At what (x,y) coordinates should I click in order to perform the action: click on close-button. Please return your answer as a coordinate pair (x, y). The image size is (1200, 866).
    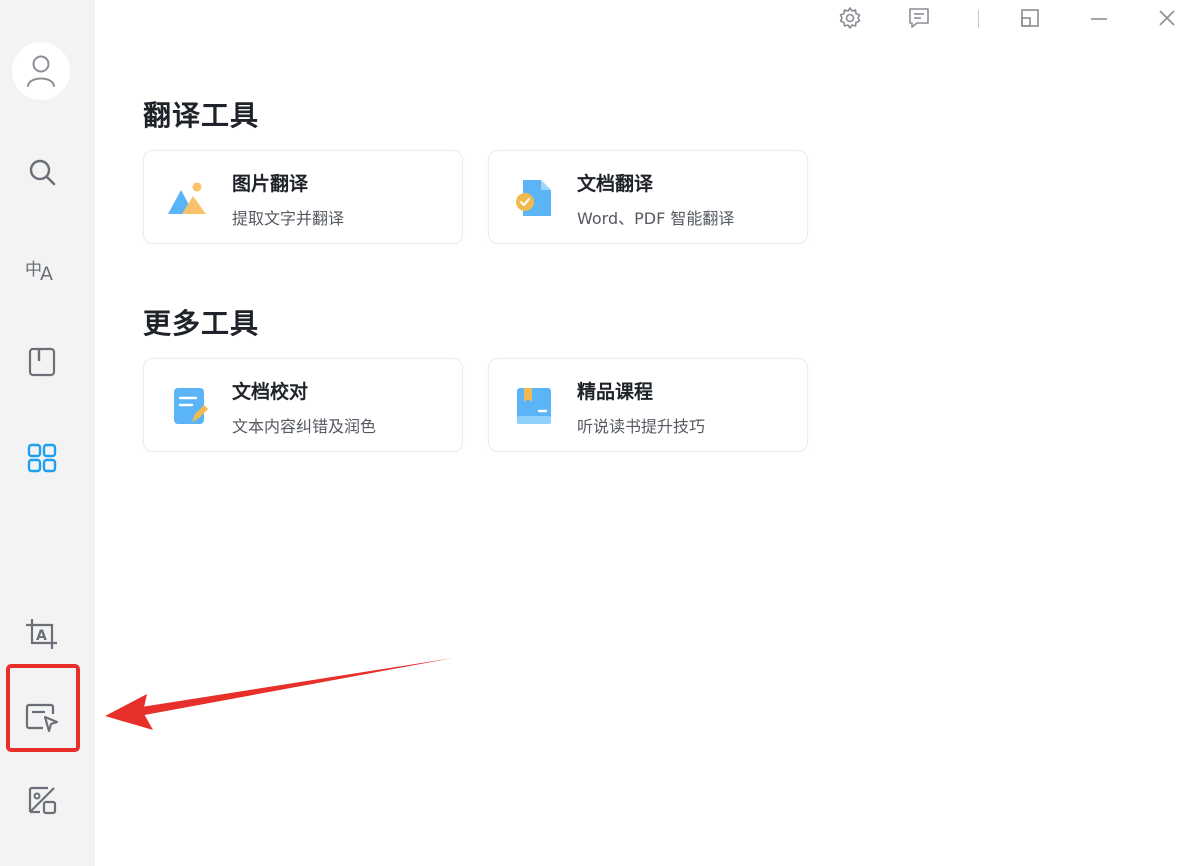
    Looking at the image, I should click on (1167, 18).